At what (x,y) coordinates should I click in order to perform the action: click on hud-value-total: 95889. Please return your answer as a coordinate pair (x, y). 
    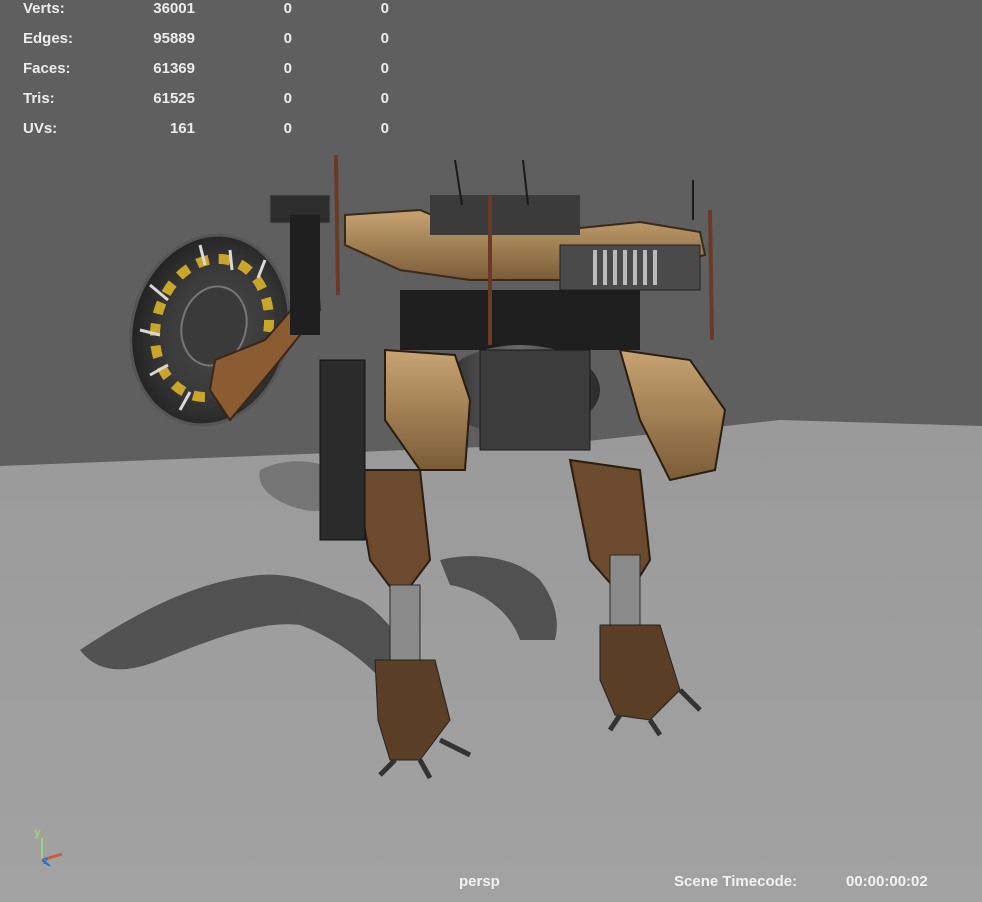
    Looking at the image, I should click on (174, 38).